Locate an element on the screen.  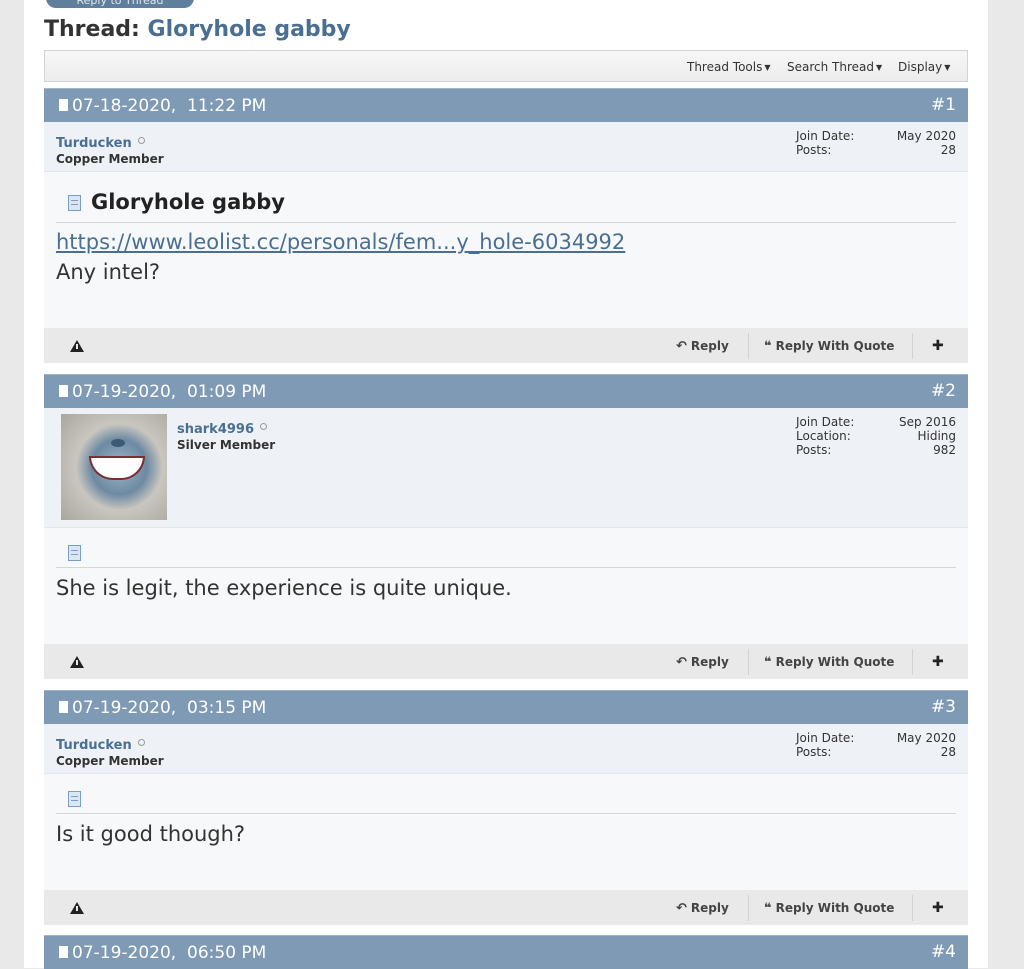
avatar-eye is located at coordinates (118, 443).